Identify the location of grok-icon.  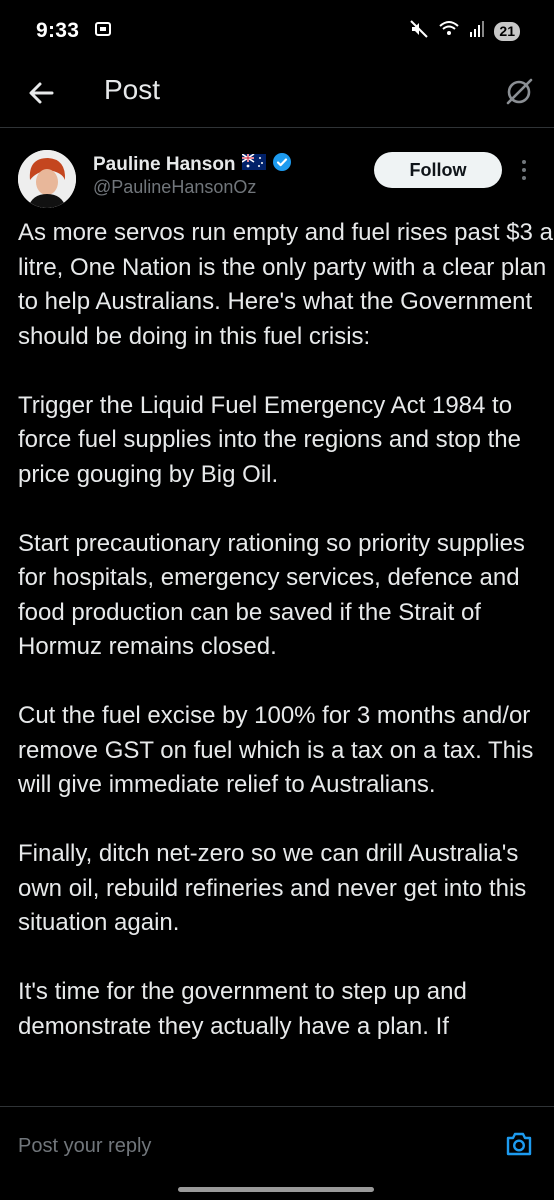
(519, 91).